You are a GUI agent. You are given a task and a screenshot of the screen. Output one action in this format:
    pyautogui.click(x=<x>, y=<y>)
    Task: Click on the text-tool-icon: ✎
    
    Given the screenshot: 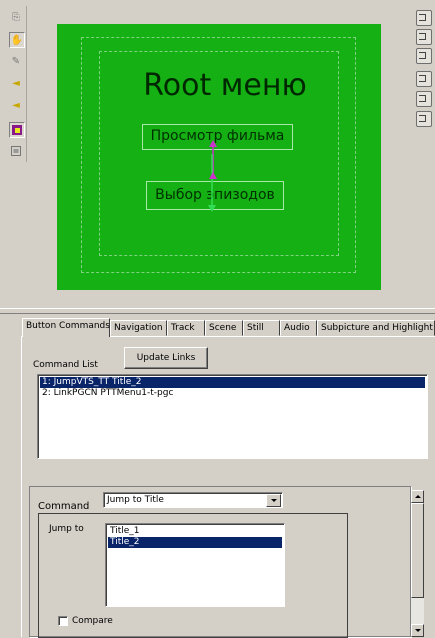 What is the action you would take?
    pyautogui.click(x=16, y=61)
    